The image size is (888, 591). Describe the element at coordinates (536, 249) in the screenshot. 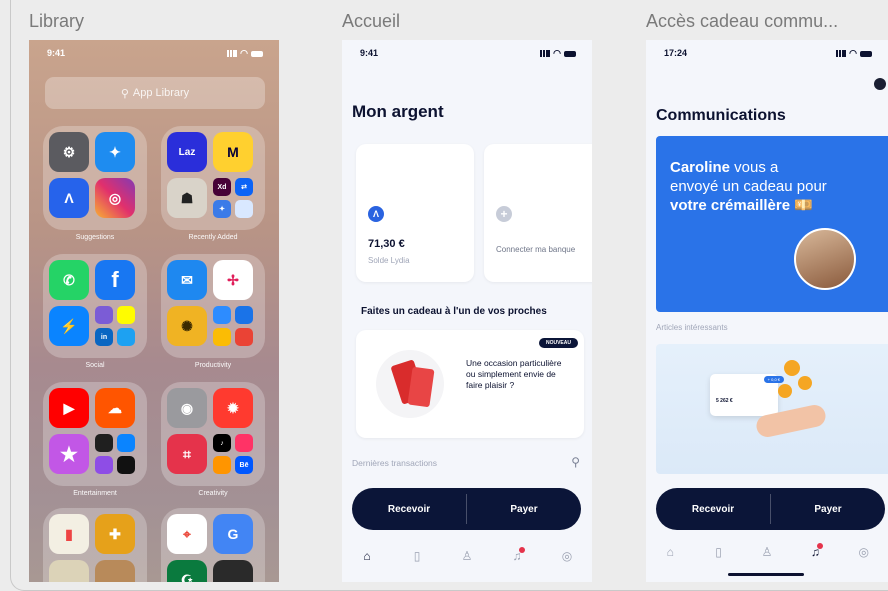

I see `connect-bank-label: Connecter ma banque` at that location.